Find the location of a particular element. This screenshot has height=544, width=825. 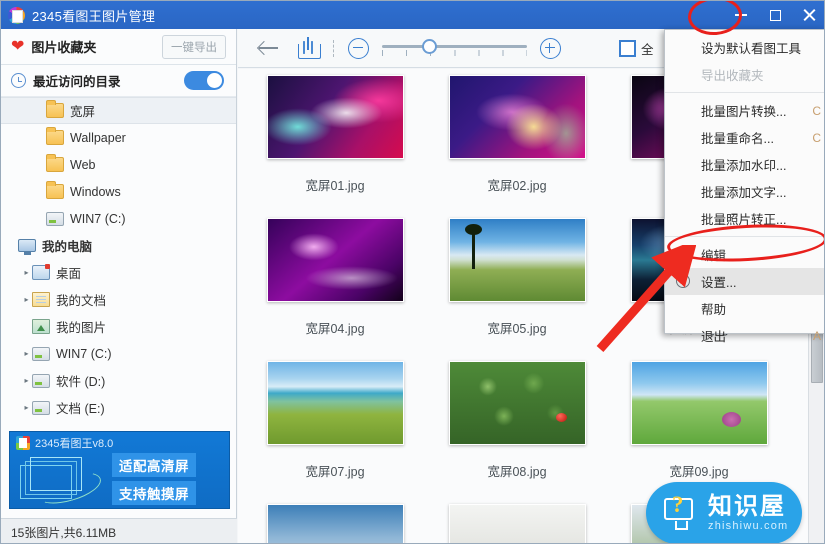

menu-item: 设为默认看图工具 is located at coordinates (744, 47).